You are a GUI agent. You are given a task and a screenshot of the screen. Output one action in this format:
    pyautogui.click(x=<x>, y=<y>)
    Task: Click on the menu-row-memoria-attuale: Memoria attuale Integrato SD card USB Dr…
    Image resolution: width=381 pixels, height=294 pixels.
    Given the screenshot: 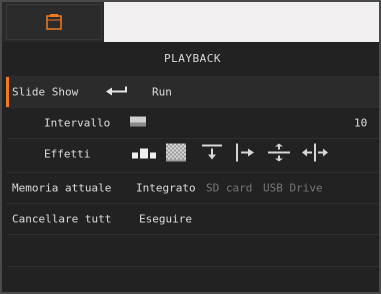 What is the action you would take?
    pyautogui.click(x=192, y=187)
    